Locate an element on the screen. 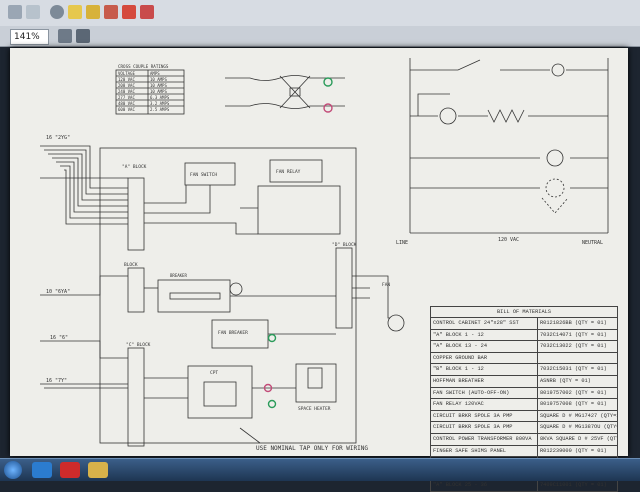 This screenshot has width=640, height=492. bom-part-number: 7032C13022 (QTY = 01) is located at coordinates (573, 346).